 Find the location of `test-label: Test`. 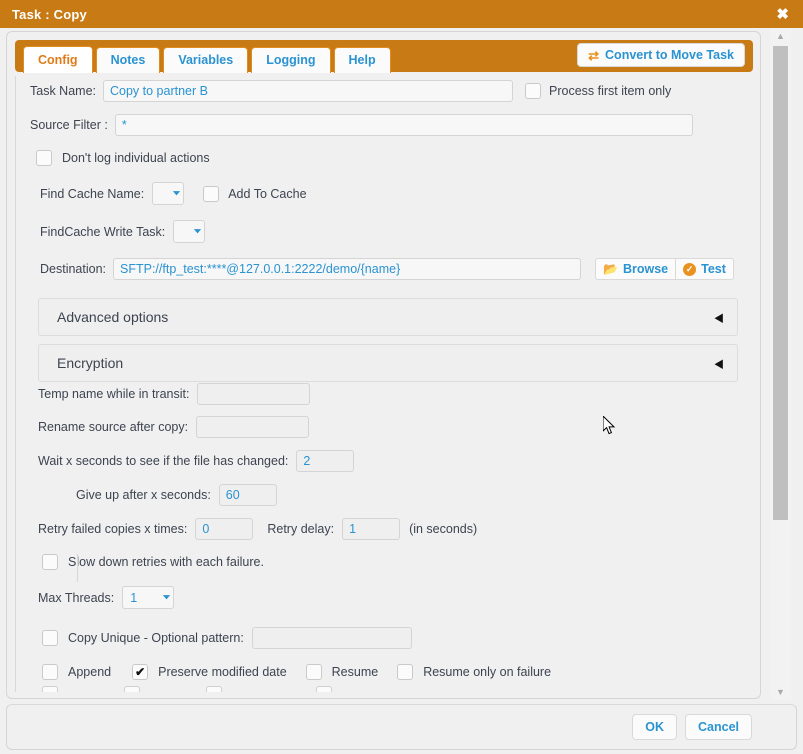

test-label: Test is located at coordinates (713, 269).